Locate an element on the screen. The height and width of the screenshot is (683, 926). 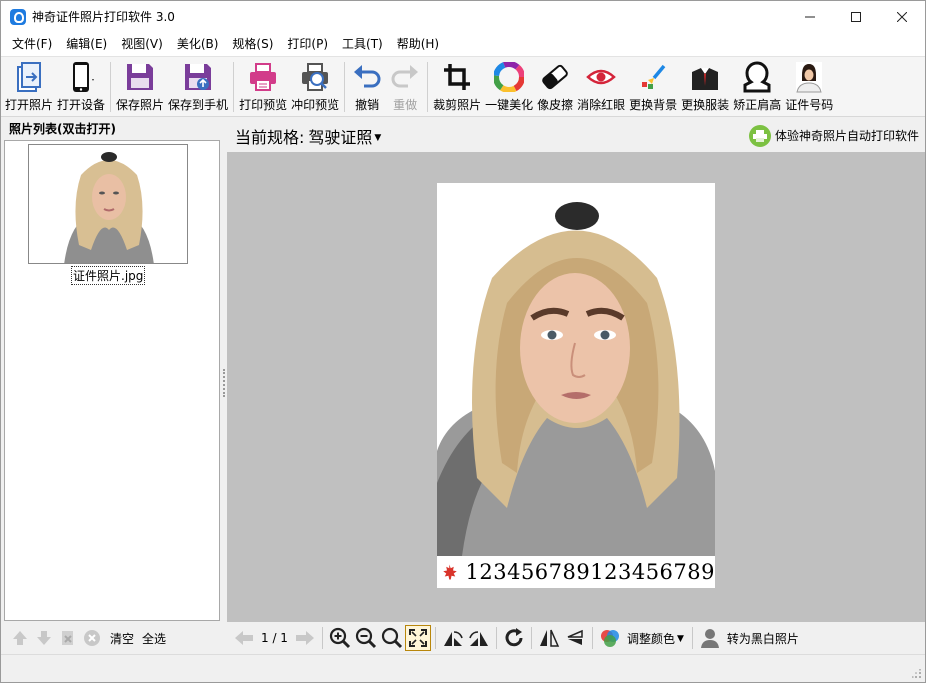
minimize-button is located at coordinates (810, 16).